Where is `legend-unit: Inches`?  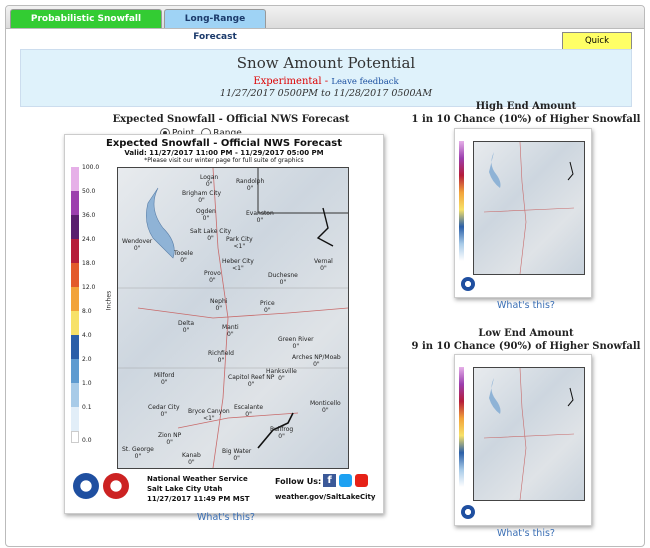 legend-unit: Inches is located at coordinates (109, 300).